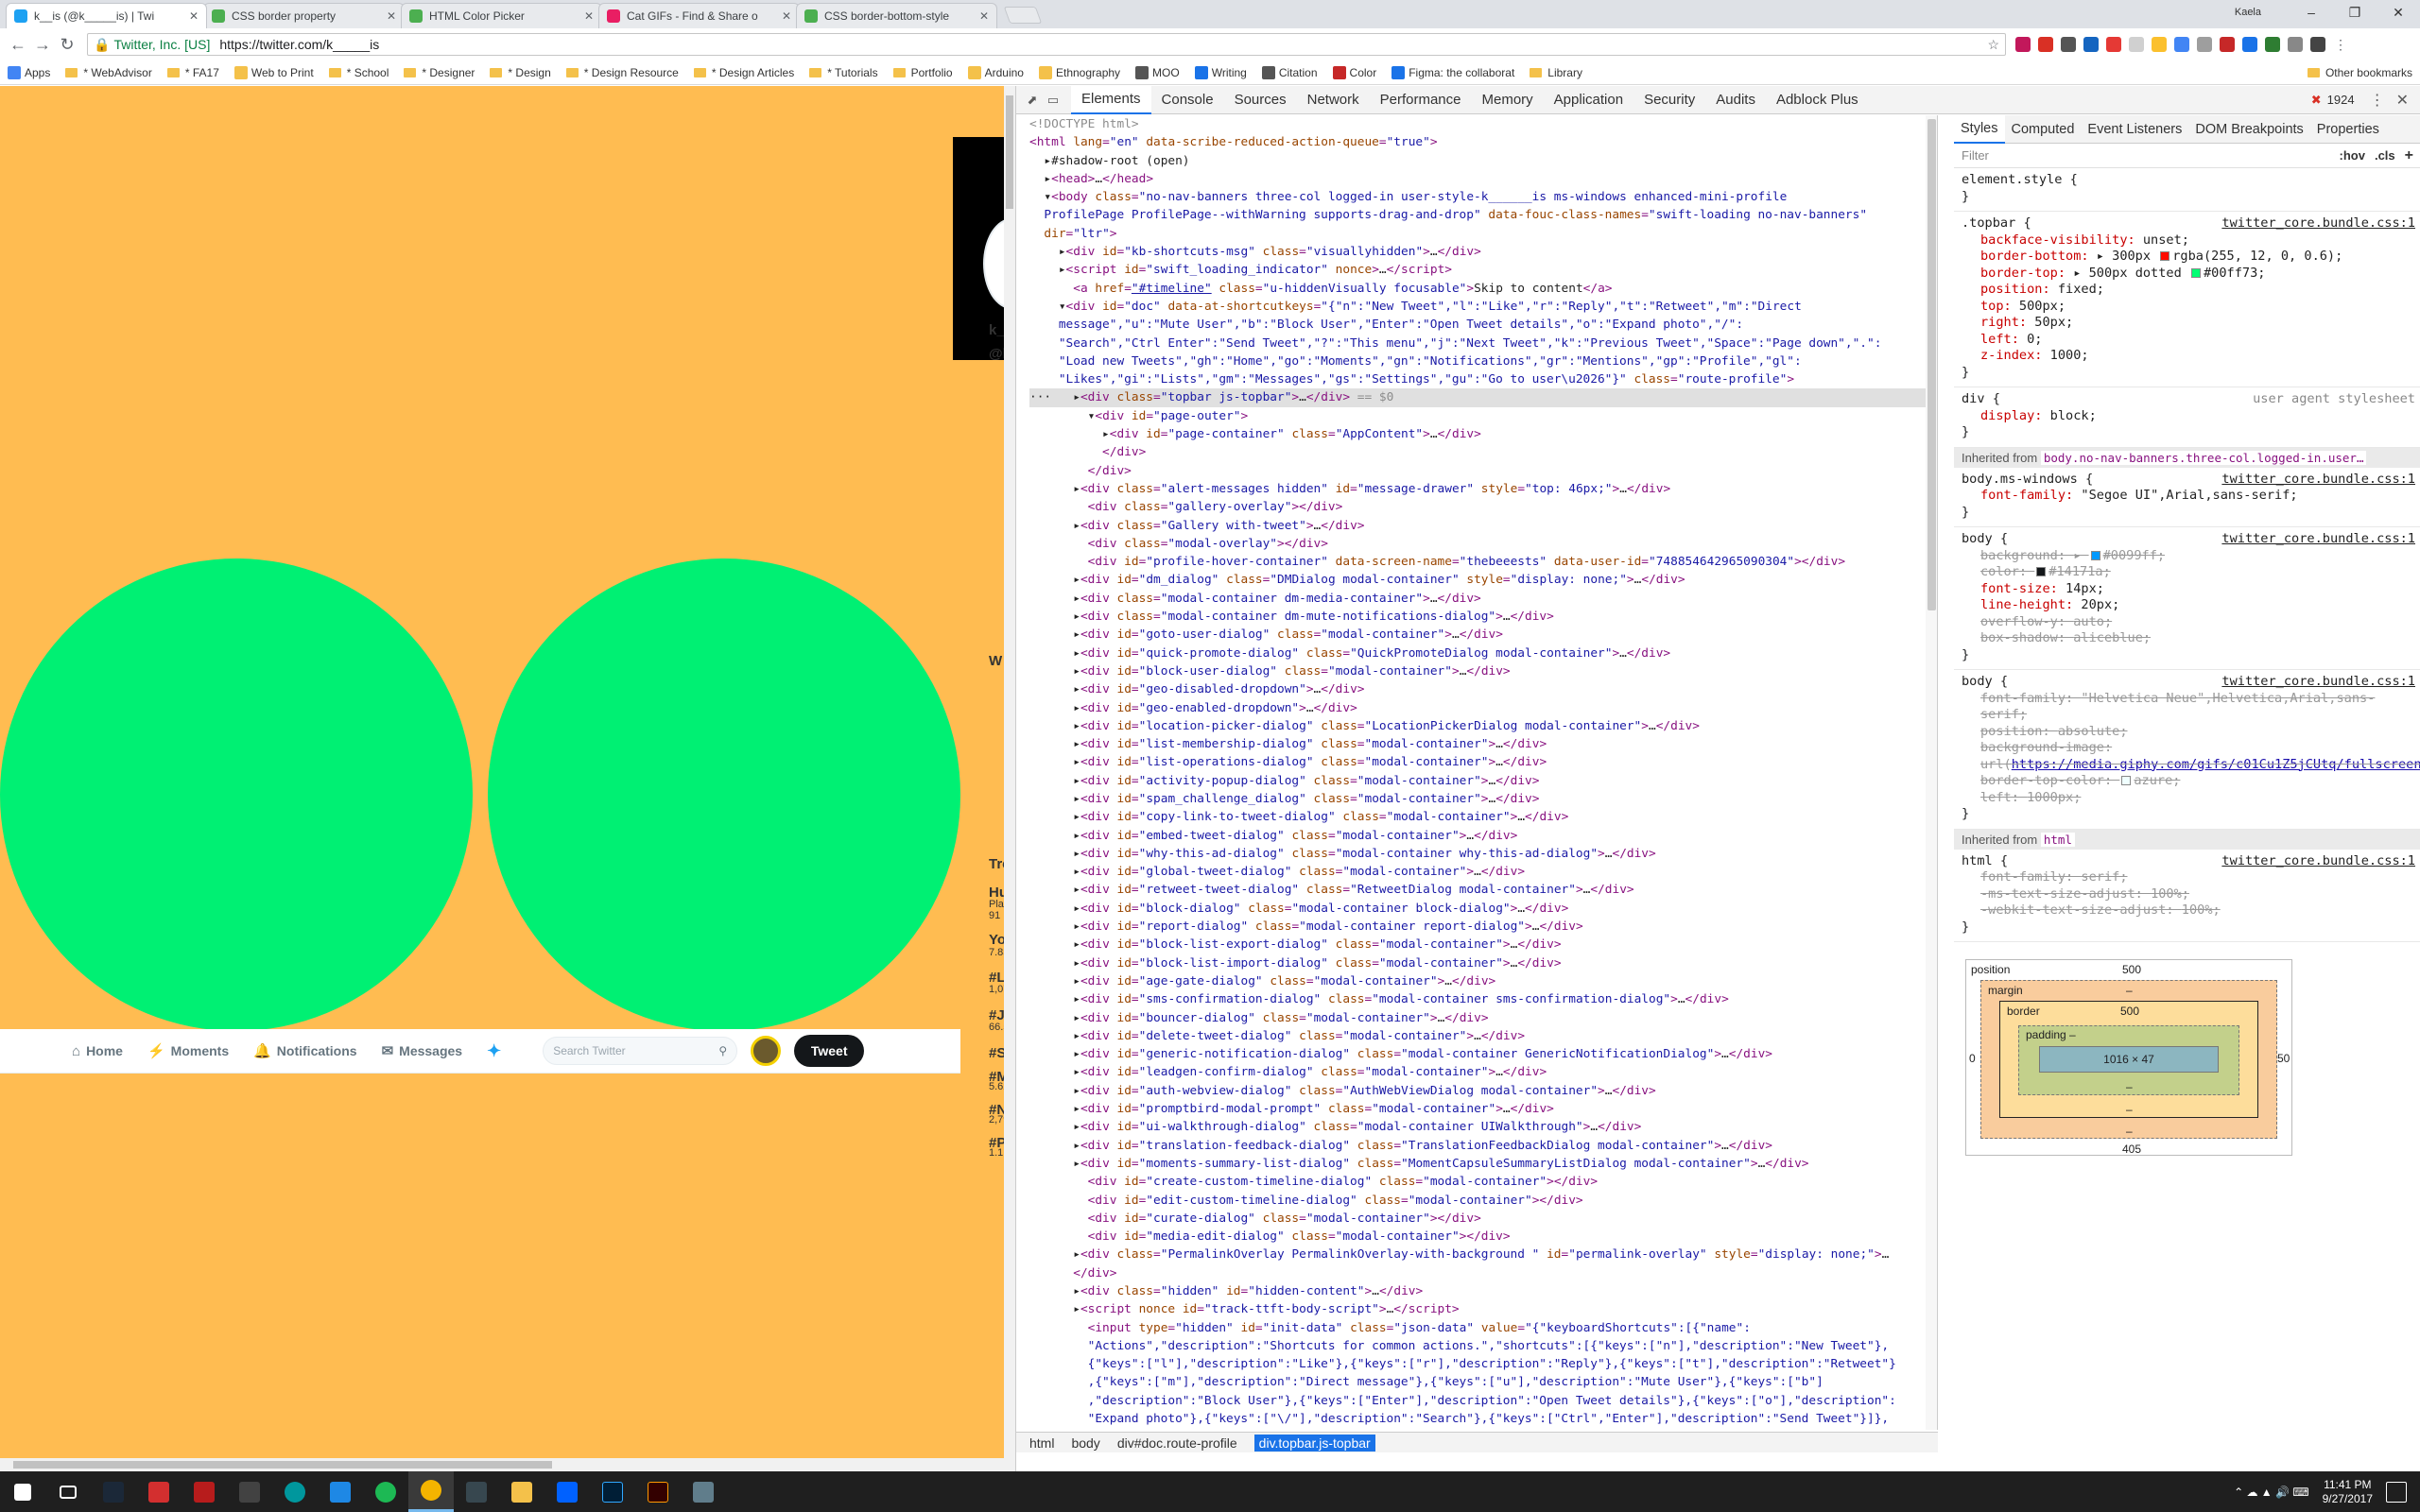 Image resolution: width=2420 pixels, height=1512 pixels. What do you see at coordinates (1289, 72) in the screenshot?
I see `bookmark-item: Citation` at bounding box center [1289, 72].